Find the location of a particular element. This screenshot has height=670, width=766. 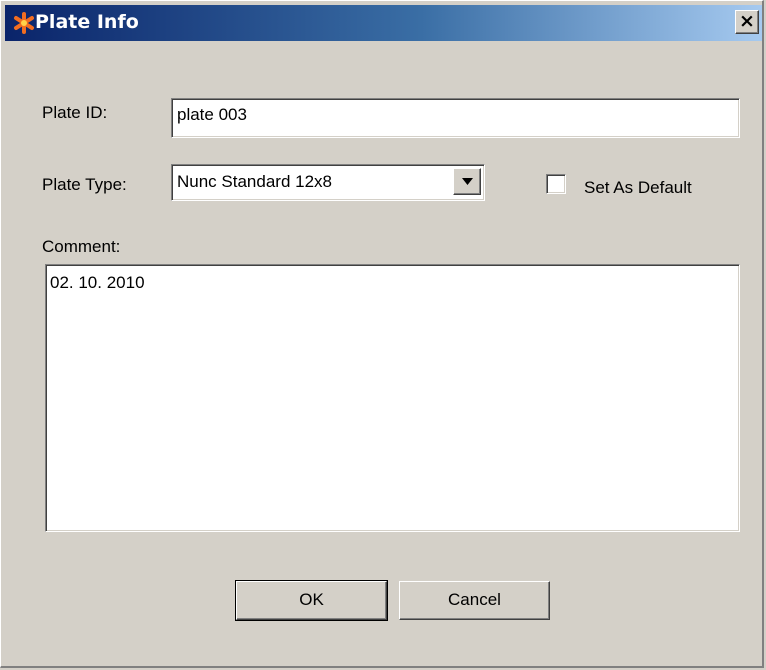

close-icon: × is located at coordinates (747, 21).